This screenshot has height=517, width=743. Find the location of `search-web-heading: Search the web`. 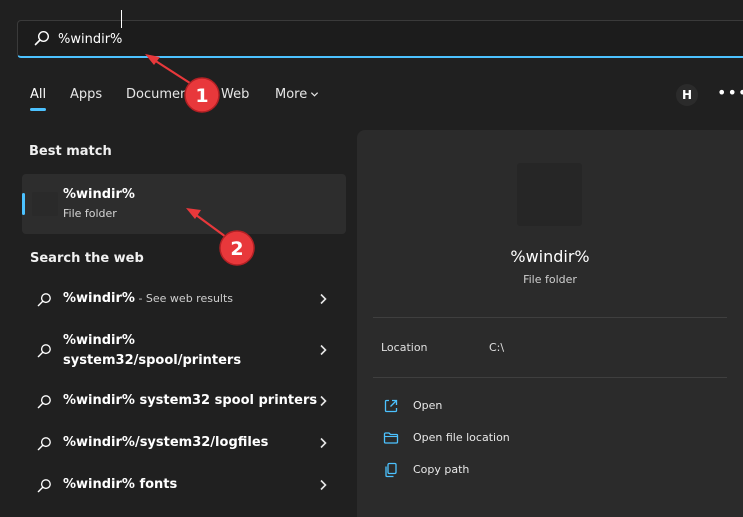

search-web-heading: Search the web is located at coordinates (87, 258).